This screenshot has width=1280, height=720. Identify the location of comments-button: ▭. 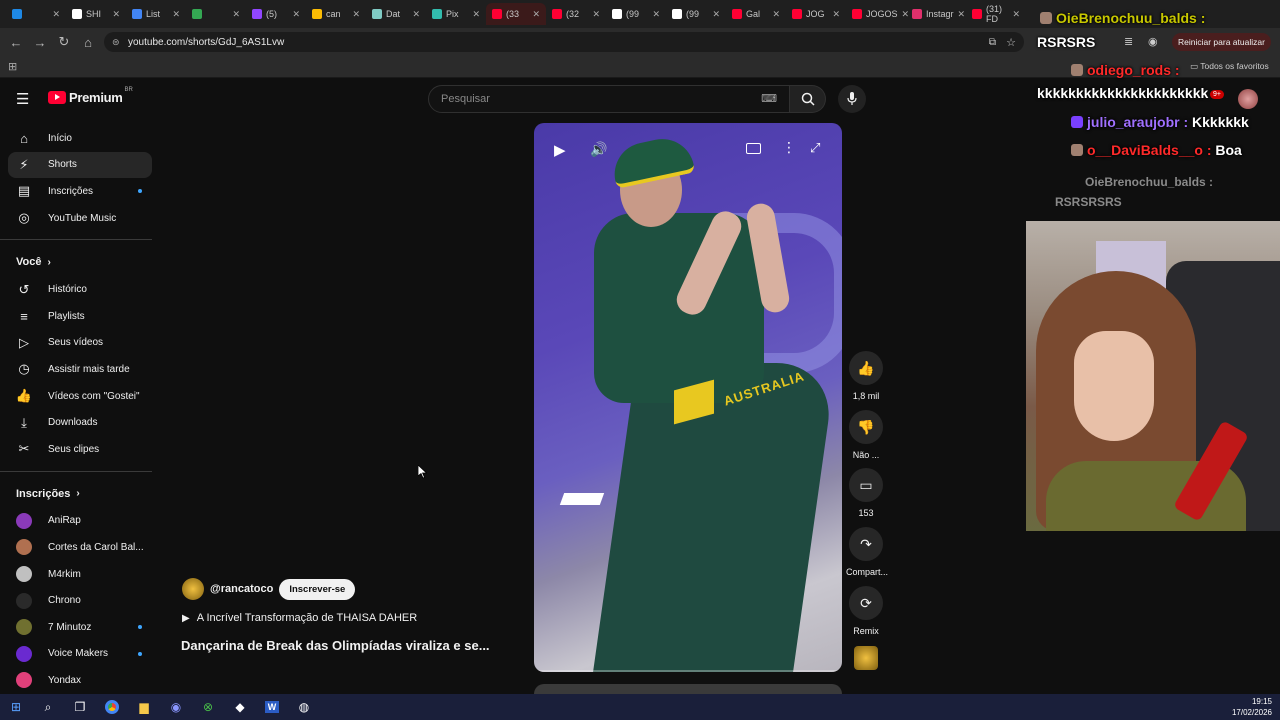
(866, 485).